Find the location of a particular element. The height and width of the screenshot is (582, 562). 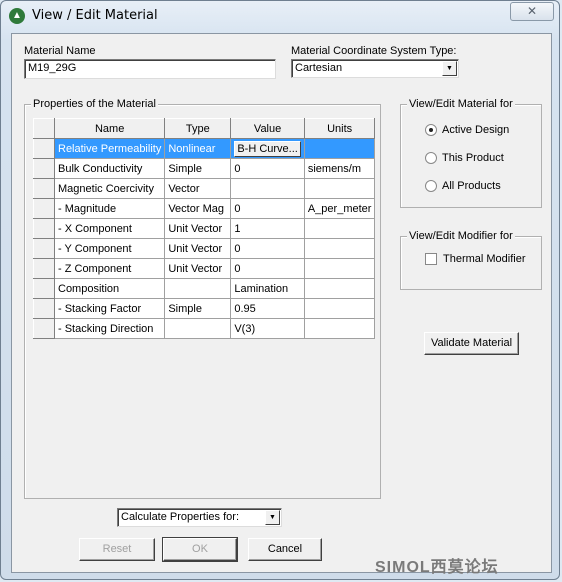

cell-units: A_per_meter is located at coordinates (339, 208).